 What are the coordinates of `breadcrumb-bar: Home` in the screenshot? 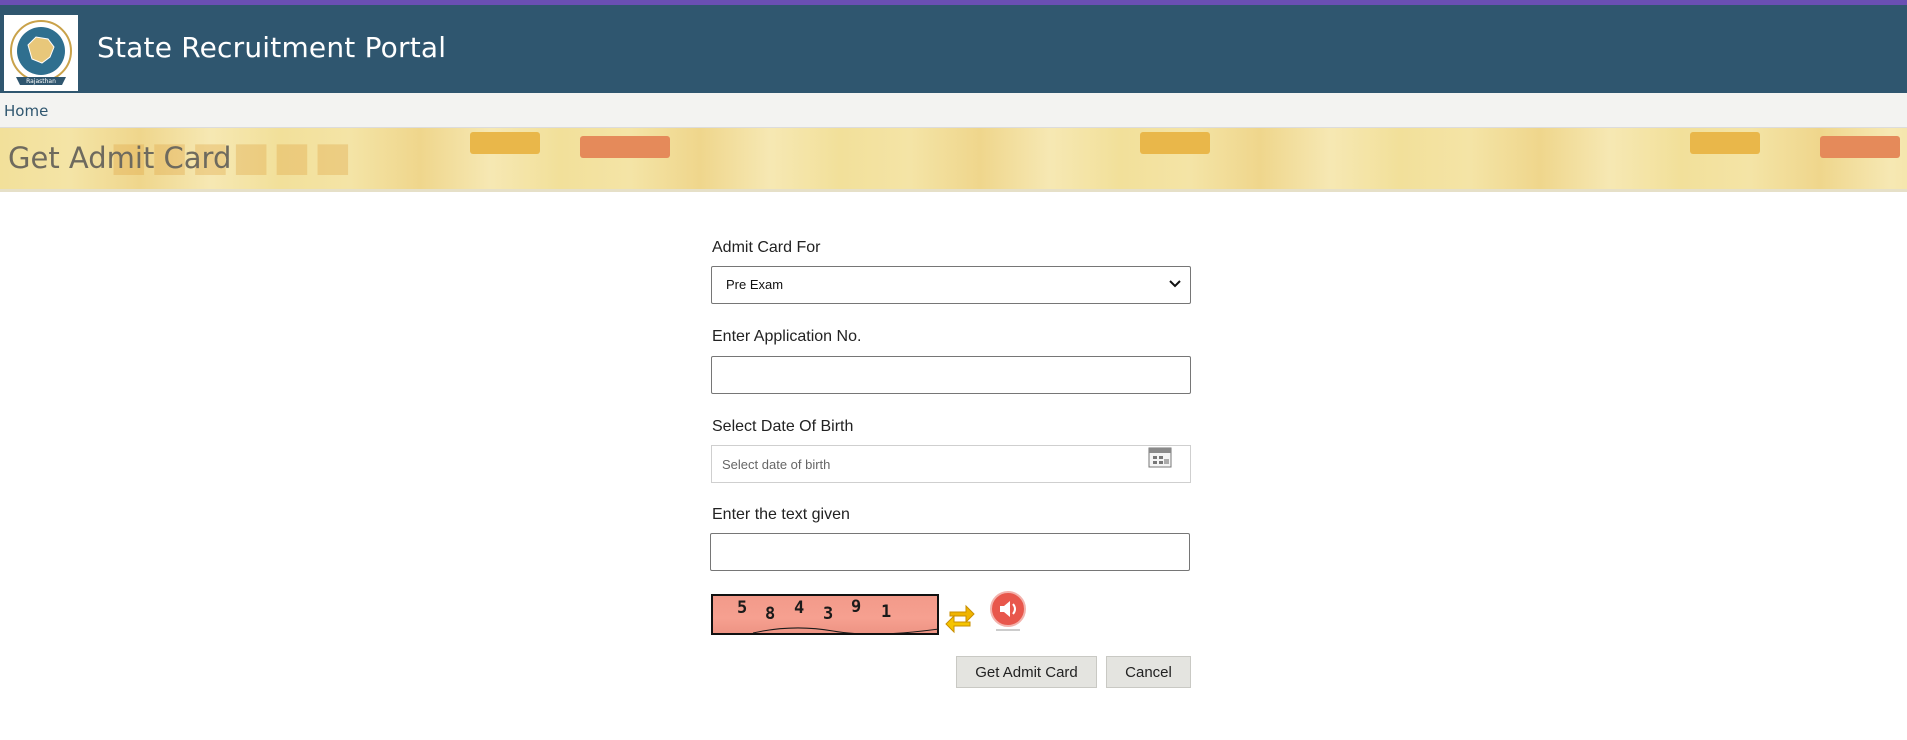 It's located at (953, 110).